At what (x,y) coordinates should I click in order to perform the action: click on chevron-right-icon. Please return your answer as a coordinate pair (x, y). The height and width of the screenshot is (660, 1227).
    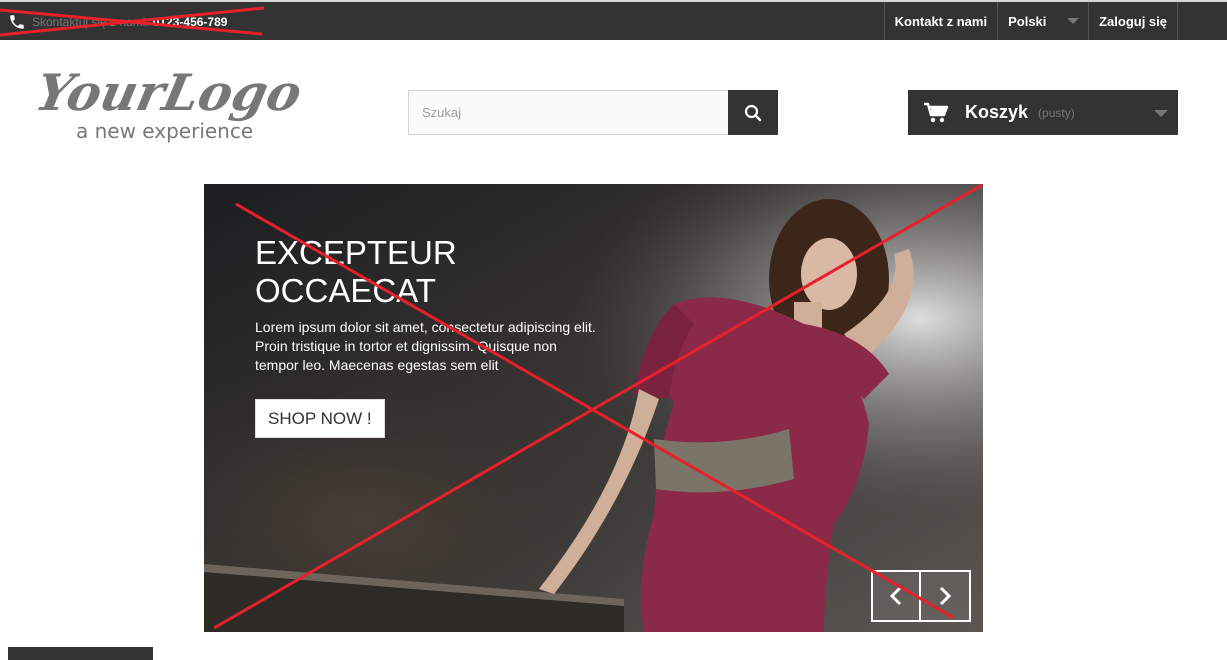
    Looking at the image, I should click on (945, 596).